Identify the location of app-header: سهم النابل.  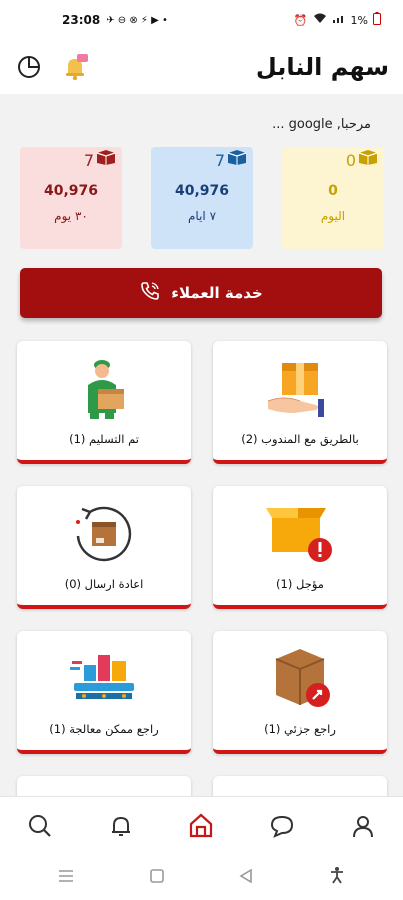
(201, 67).